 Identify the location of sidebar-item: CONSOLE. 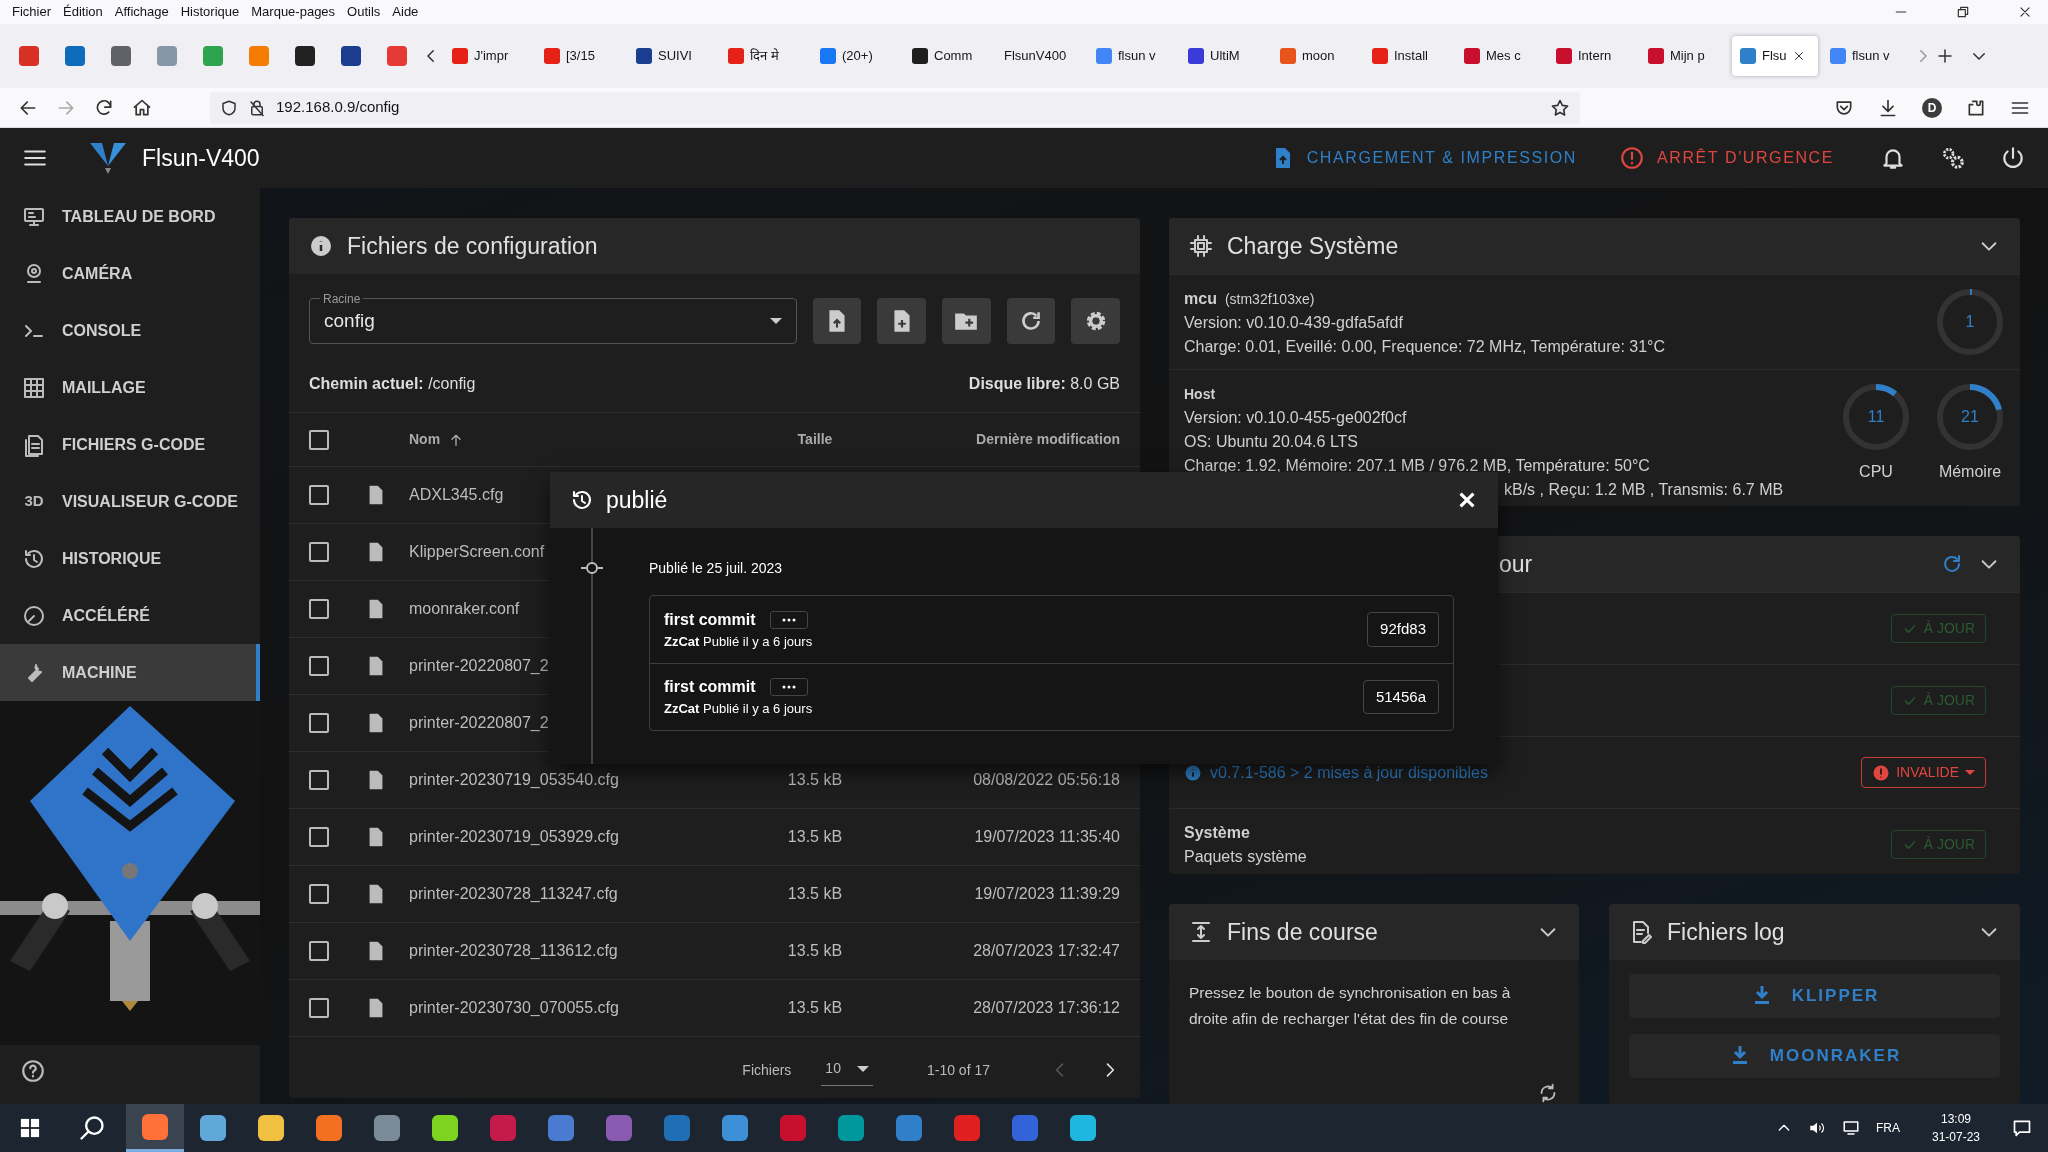
(130, 330).